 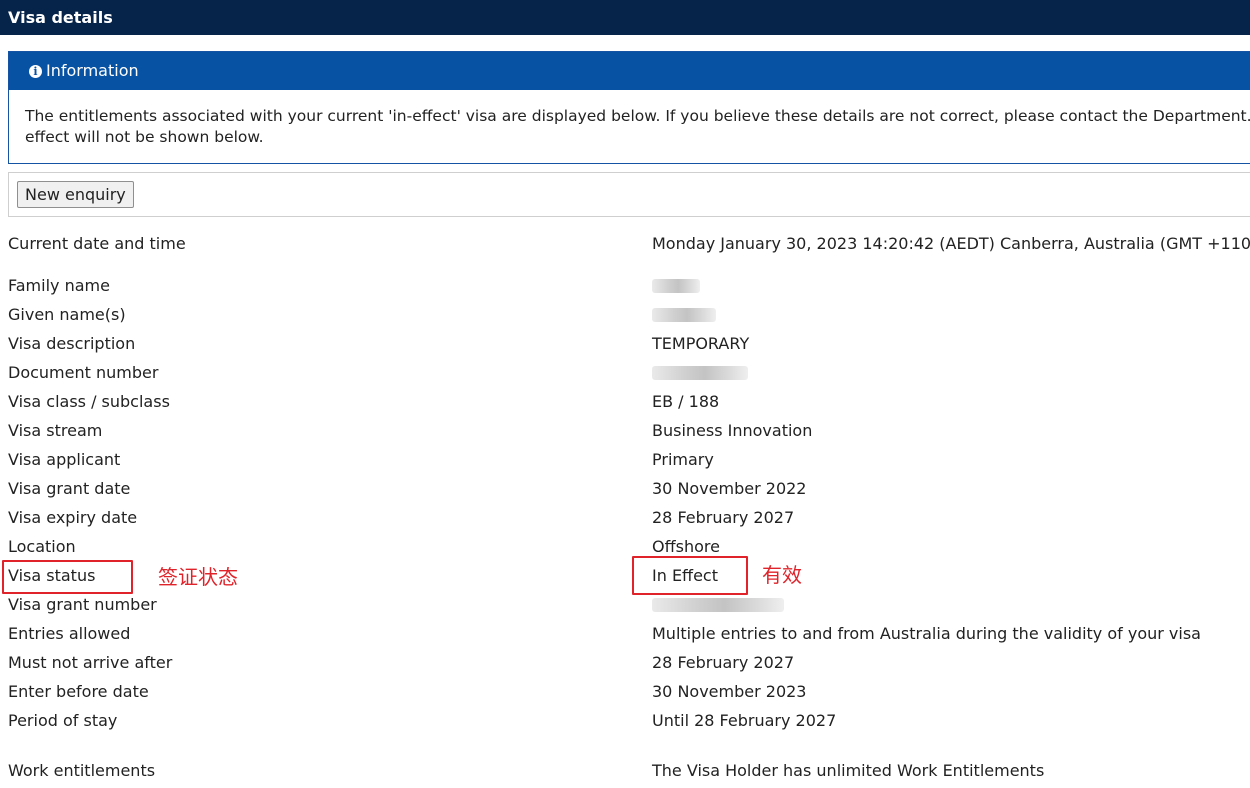 What do you see at coordinates (628, 605) in the screenshot?
I see `detail-row-visa-grant-number: Visa grant number` at bounding box center [628, 605].